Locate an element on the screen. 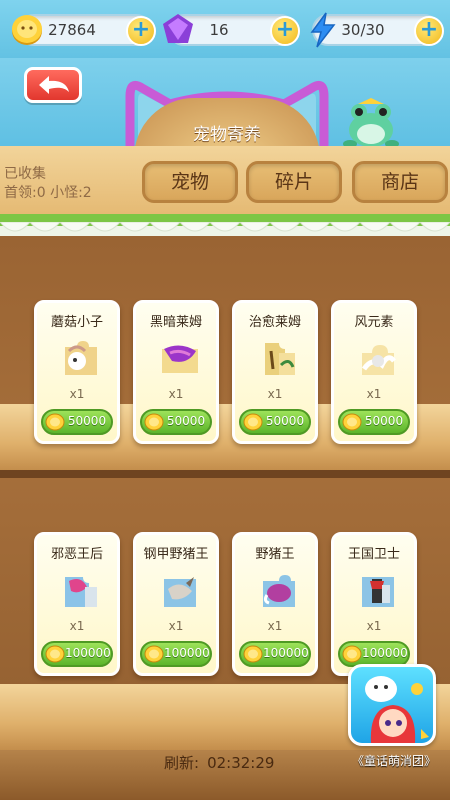 The width and height of the screenshot is (450, 800). fragment-name: 钢甲野猪王 is located at coordinates (176, 554).